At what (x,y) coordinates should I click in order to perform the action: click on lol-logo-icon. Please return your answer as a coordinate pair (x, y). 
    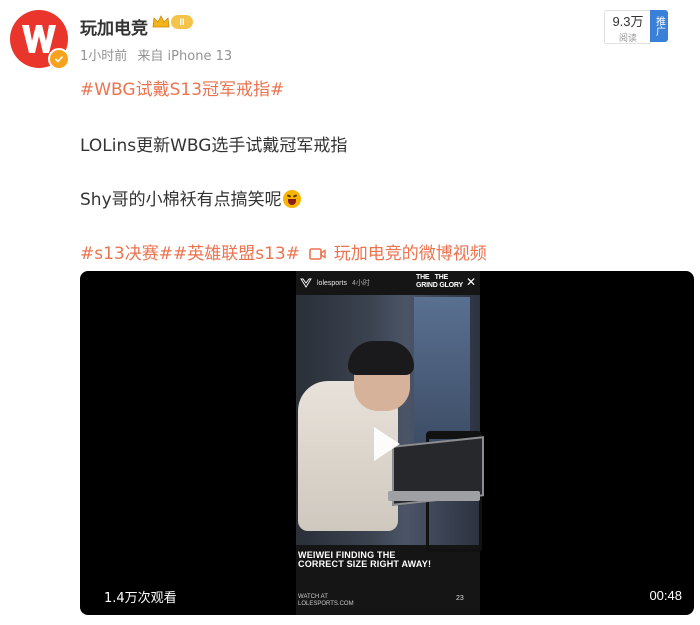
    Looking at the image, I should click on (306, 283).